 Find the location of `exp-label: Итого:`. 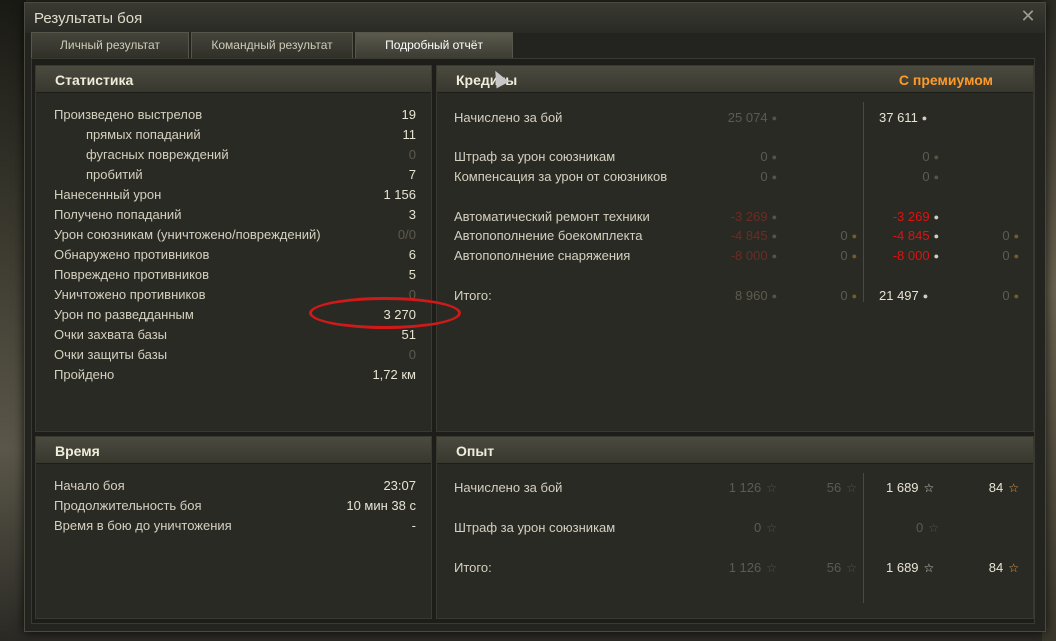

exp-label: Итого: is located at coordinates (473, 567).